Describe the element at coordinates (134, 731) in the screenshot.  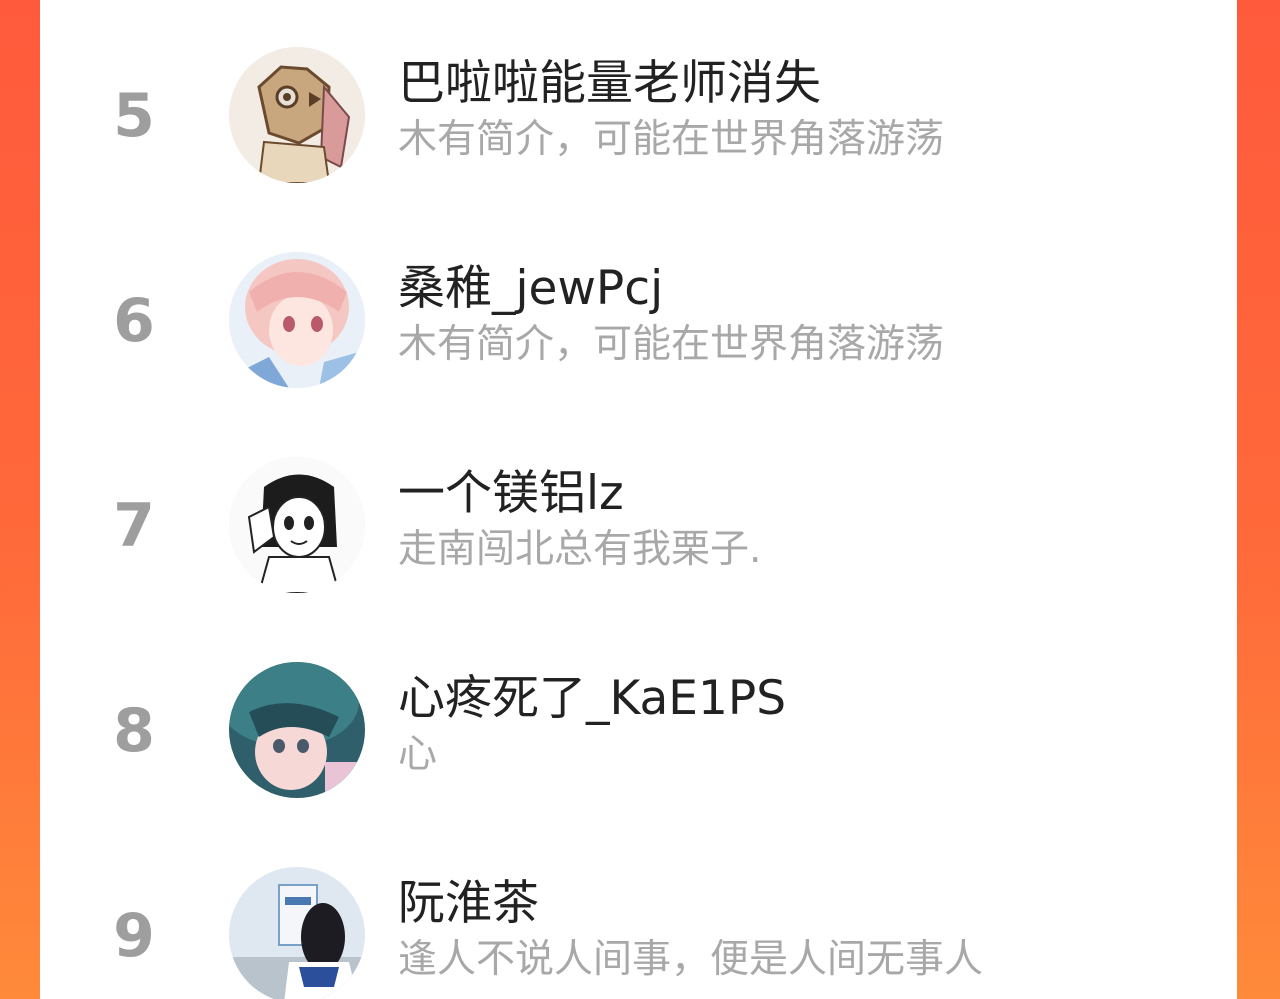
I see `rank-number: 8` at that location.